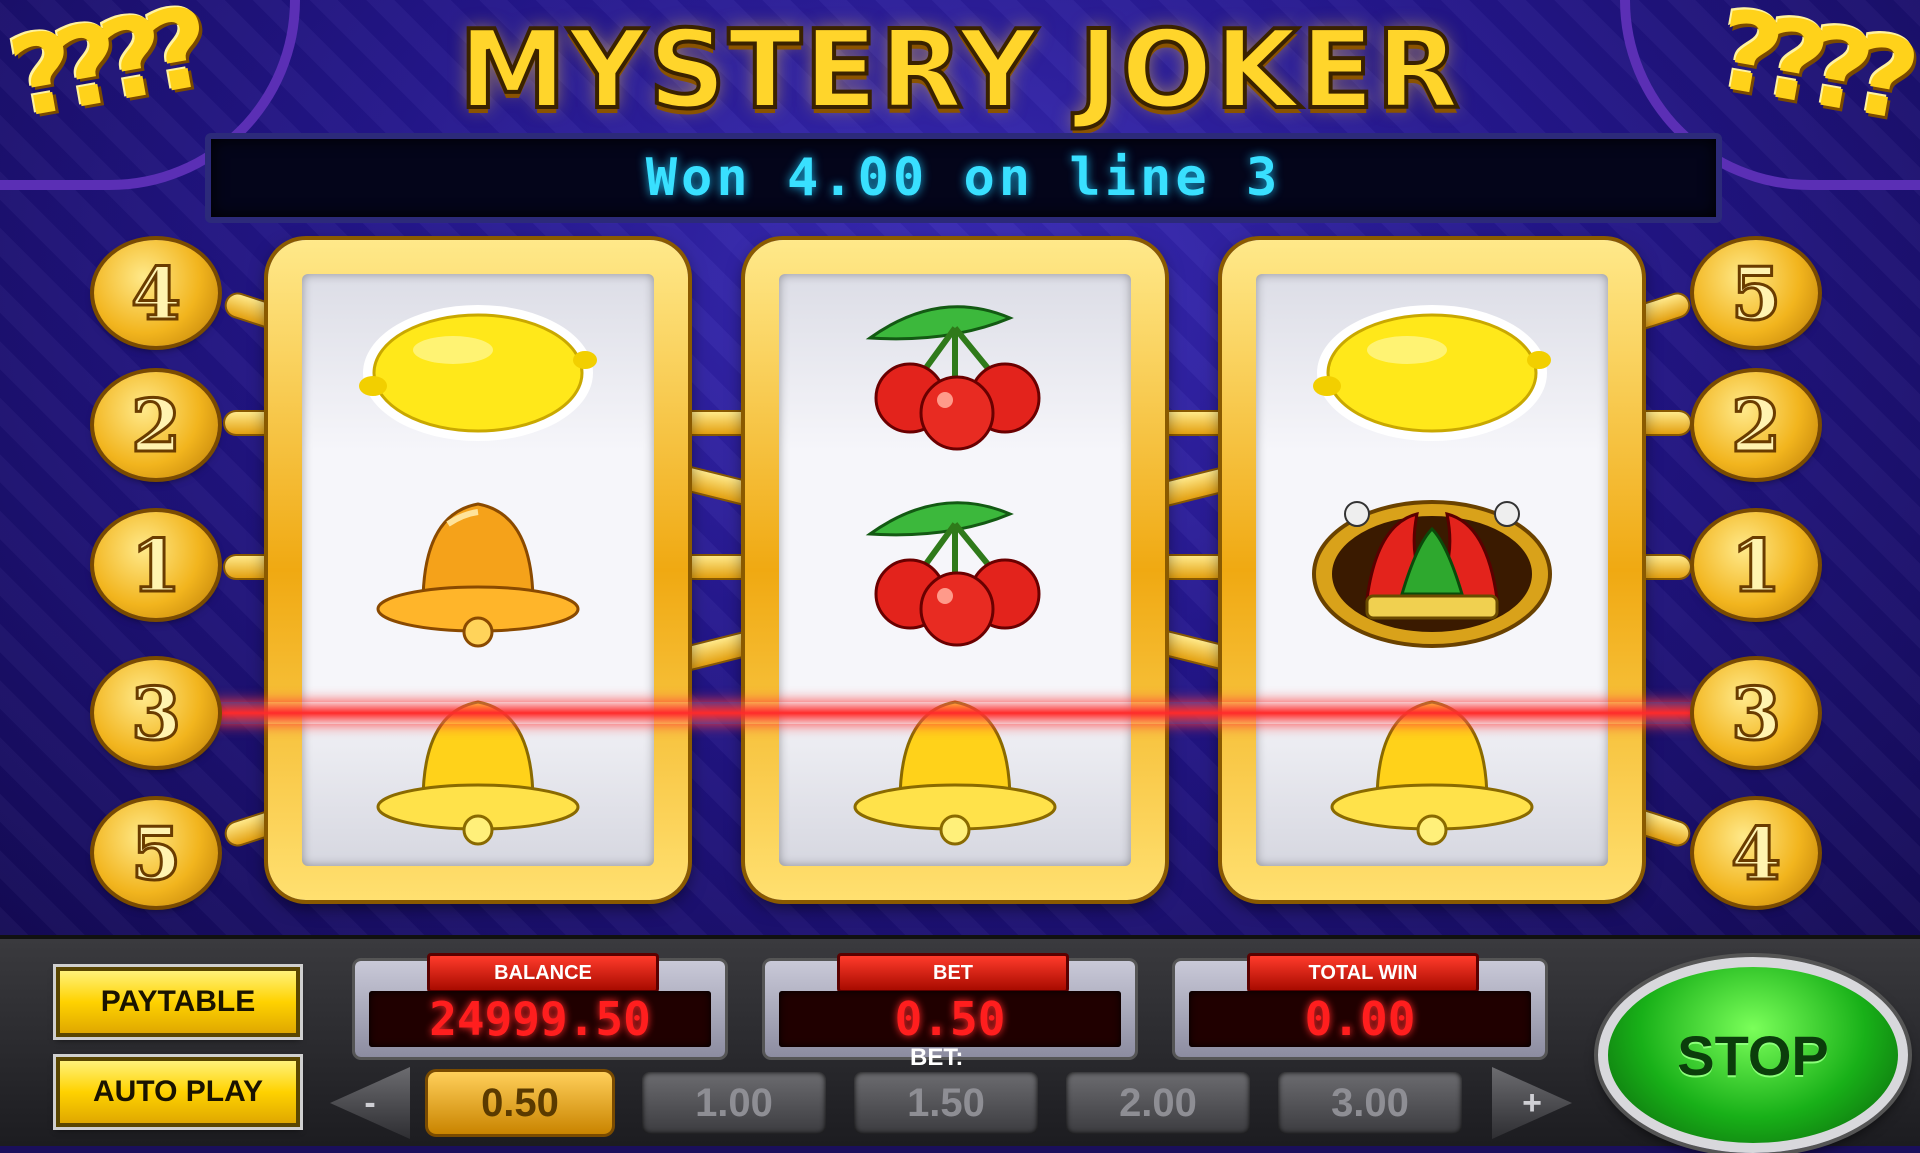 The width and height of the screenshot is (1920, 1153). I want to click on balance-display: BALANCE 24999.50, so click(540, 1005).